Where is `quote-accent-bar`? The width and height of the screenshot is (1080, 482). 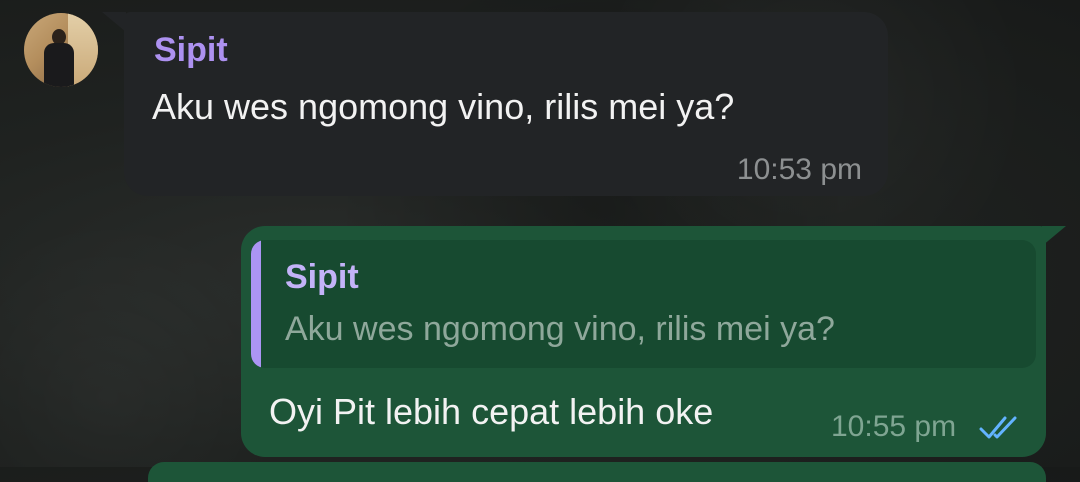
quote-accent-bar is located at coordinates (256, 304).